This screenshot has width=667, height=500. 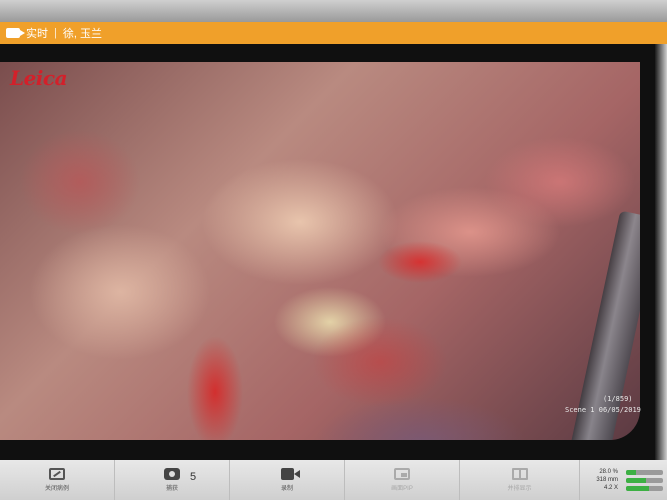 I want to click on close-case-label: 关闭病例, so click(x=56, y=489).